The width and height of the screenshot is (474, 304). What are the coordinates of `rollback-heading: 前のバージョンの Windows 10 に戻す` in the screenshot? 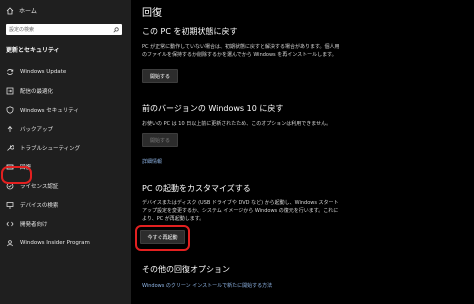 It's located at (213, 108).